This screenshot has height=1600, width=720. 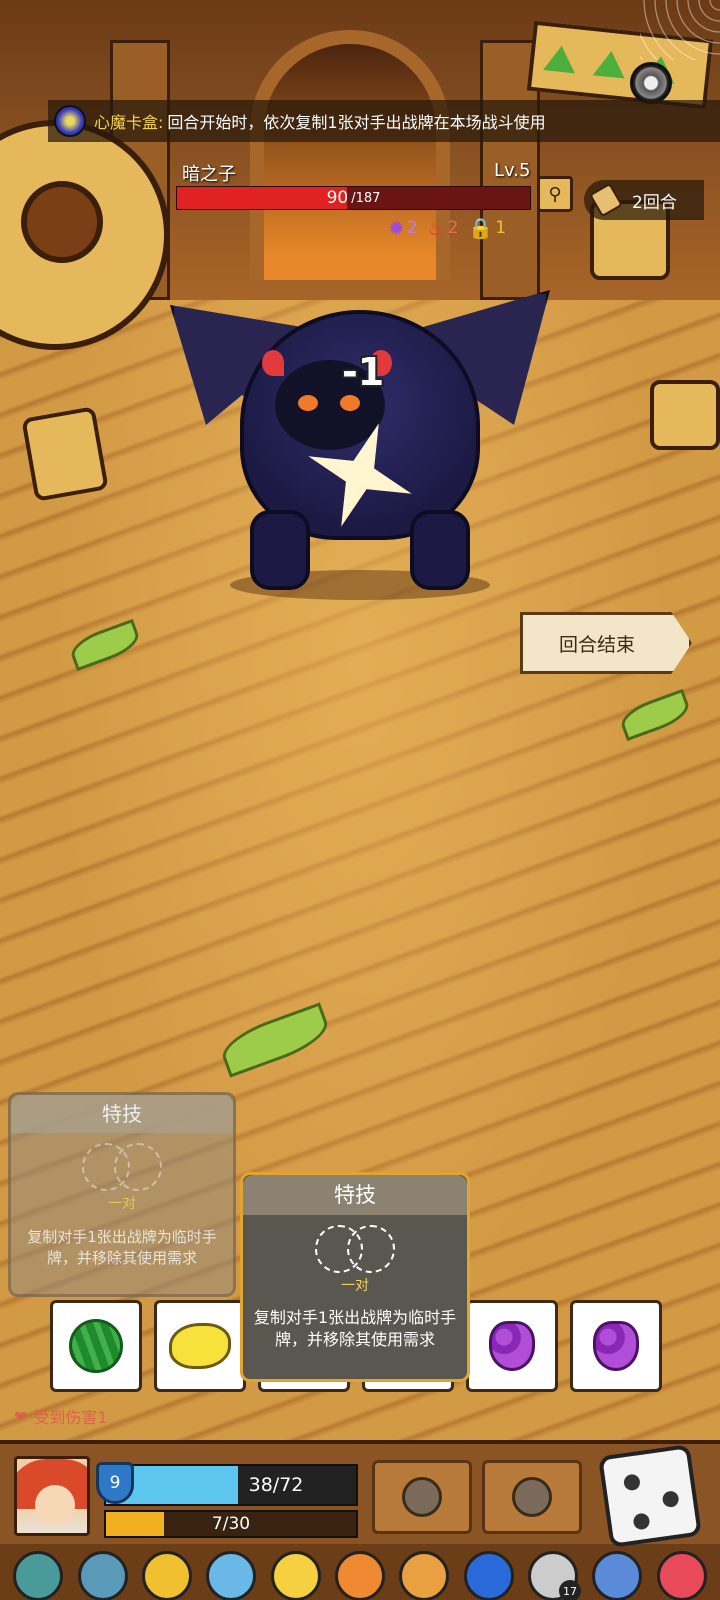 I want to click on status-value: 1, so click(x=501, y=228).